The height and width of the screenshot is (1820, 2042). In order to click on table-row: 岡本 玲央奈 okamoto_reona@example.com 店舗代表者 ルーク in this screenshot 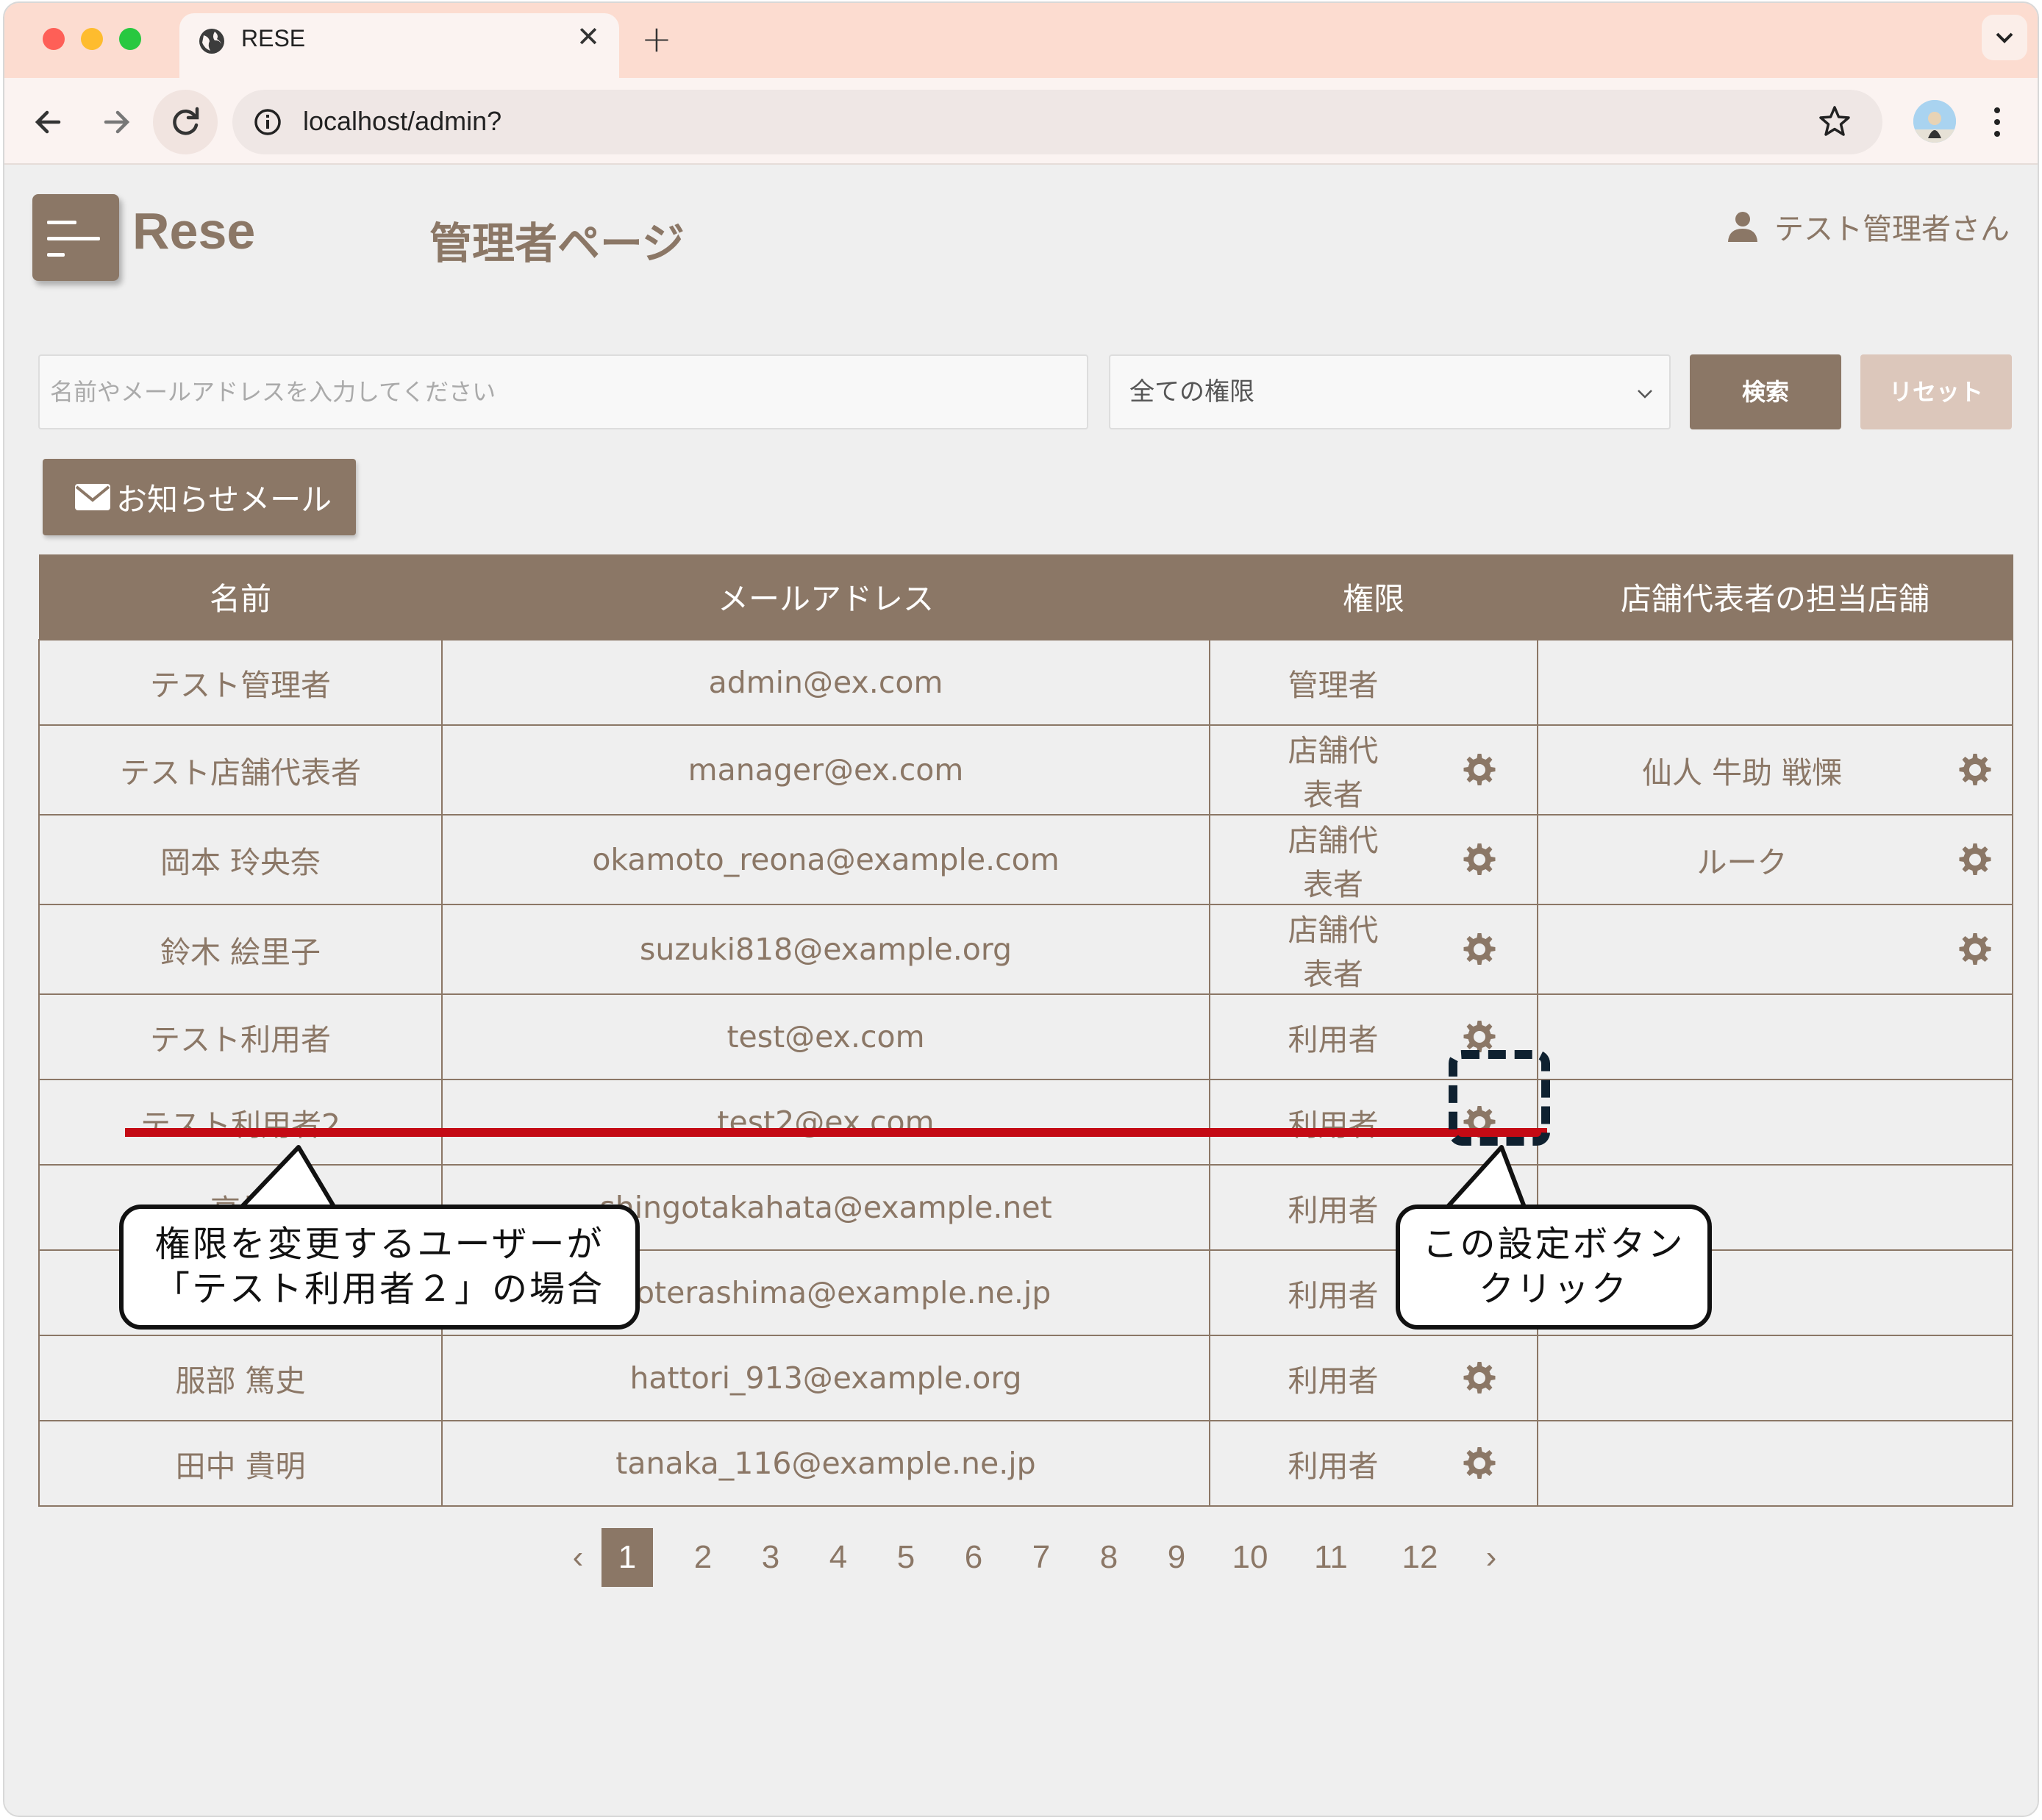, I will do `click(1025, 859)`.